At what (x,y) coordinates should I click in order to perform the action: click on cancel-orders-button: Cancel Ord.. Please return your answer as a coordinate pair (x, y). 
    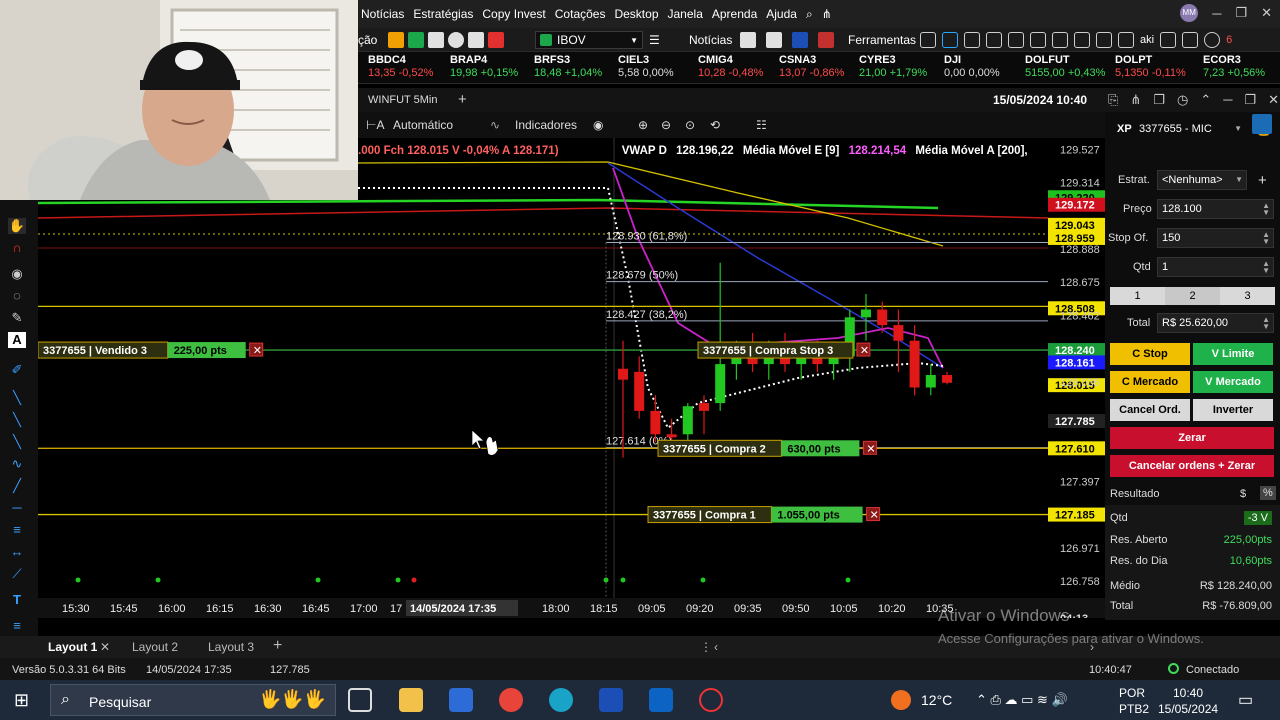
    Looking at the image, I should click on (1150, 410).